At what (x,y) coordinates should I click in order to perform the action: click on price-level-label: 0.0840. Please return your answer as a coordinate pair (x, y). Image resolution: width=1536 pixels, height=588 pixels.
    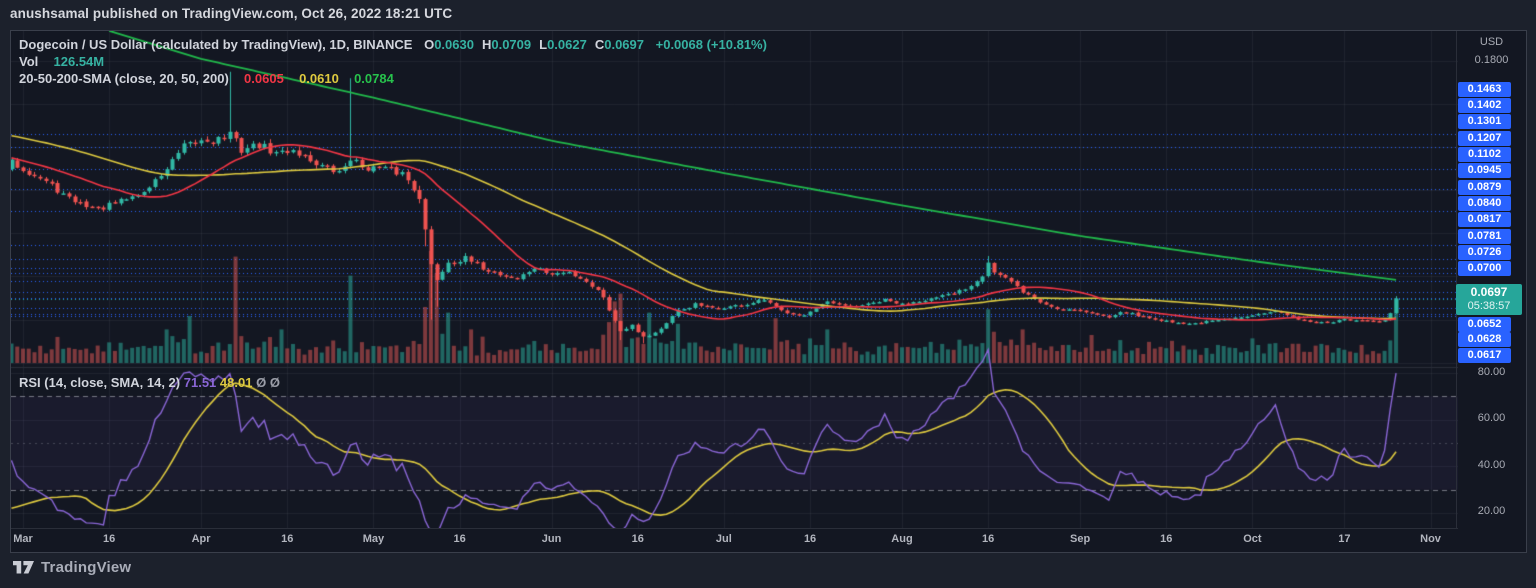
    Looking at the image, I should click on (1484, 203).